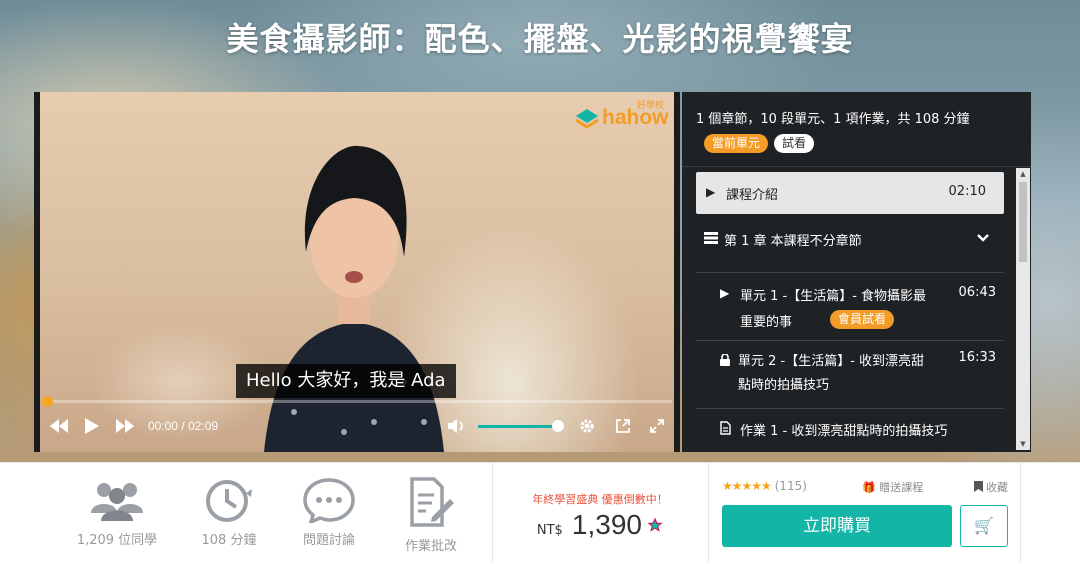 This screenshot has height=564, width=1080. What do you see at coordinates (1023, 222) in the screenshot?
I see `scroll-thumb` at bounding box center [1023, 222].